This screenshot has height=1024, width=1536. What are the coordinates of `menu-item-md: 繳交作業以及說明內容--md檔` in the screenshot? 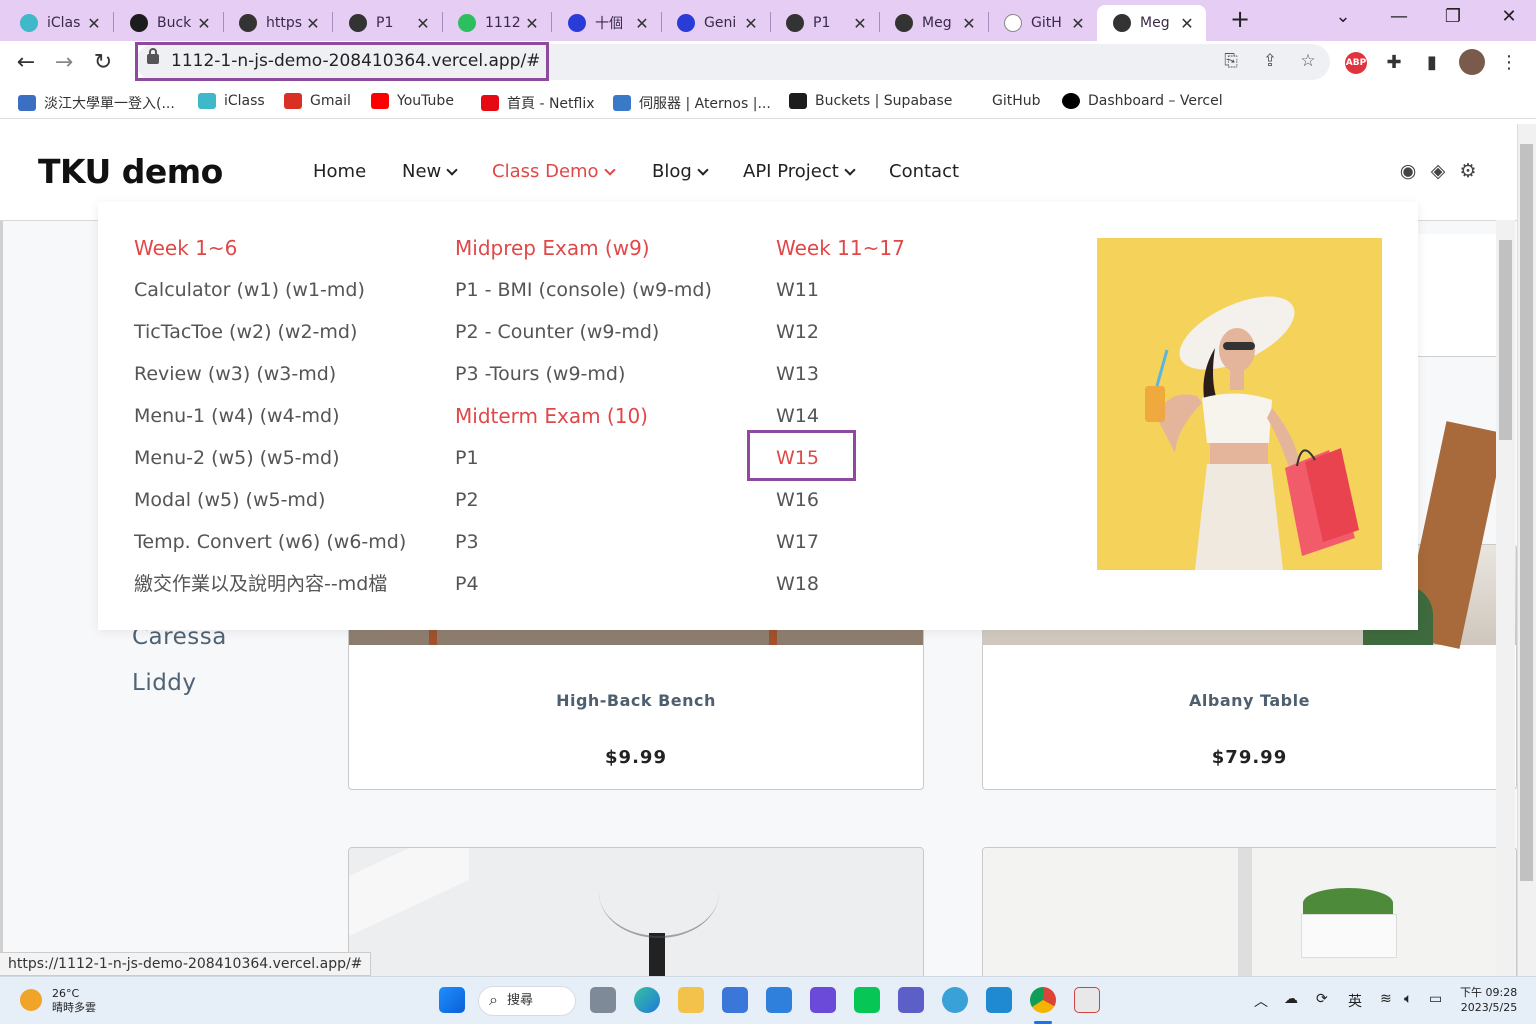 It's located at (270, 591).